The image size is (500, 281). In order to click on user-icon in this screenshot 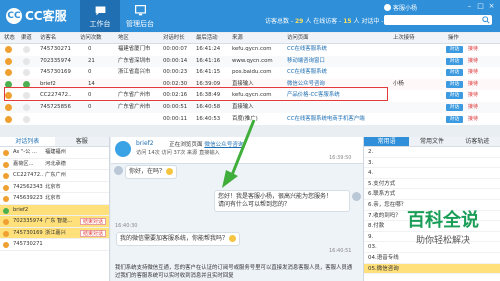, I will do `click(387, 7)`.